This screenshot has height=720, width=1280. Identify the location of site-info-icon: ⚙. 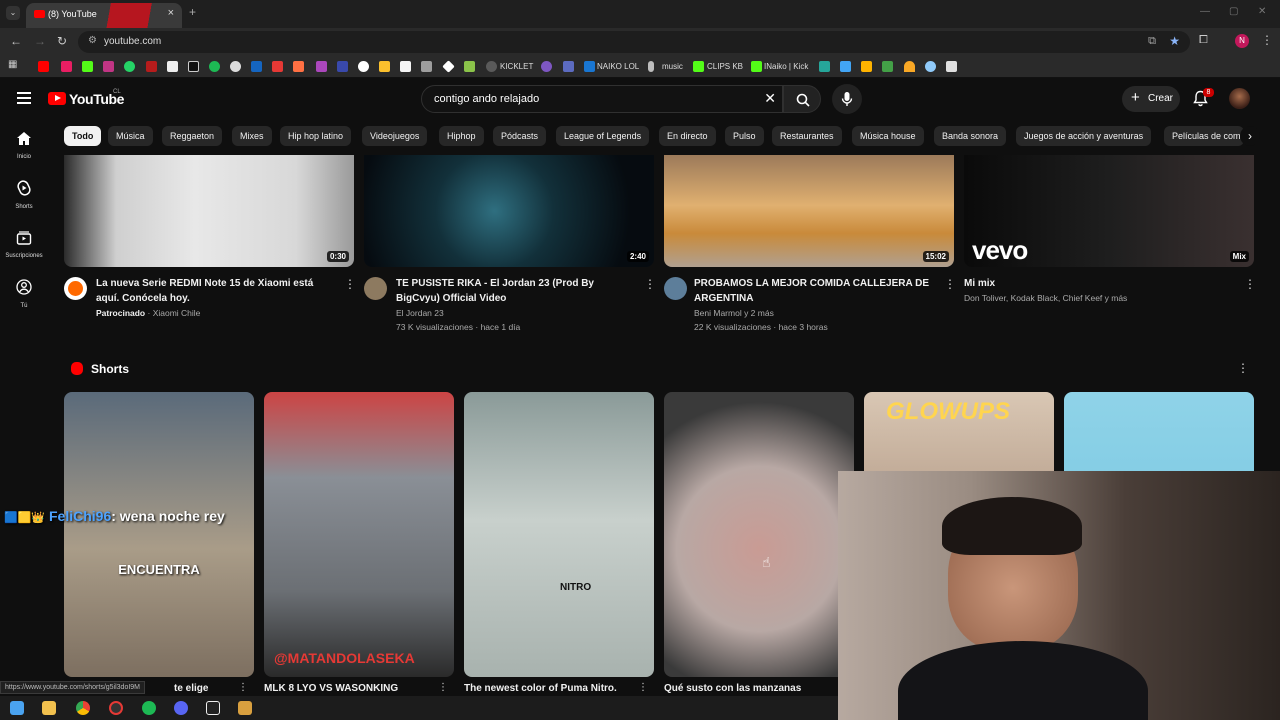
(92, 40).